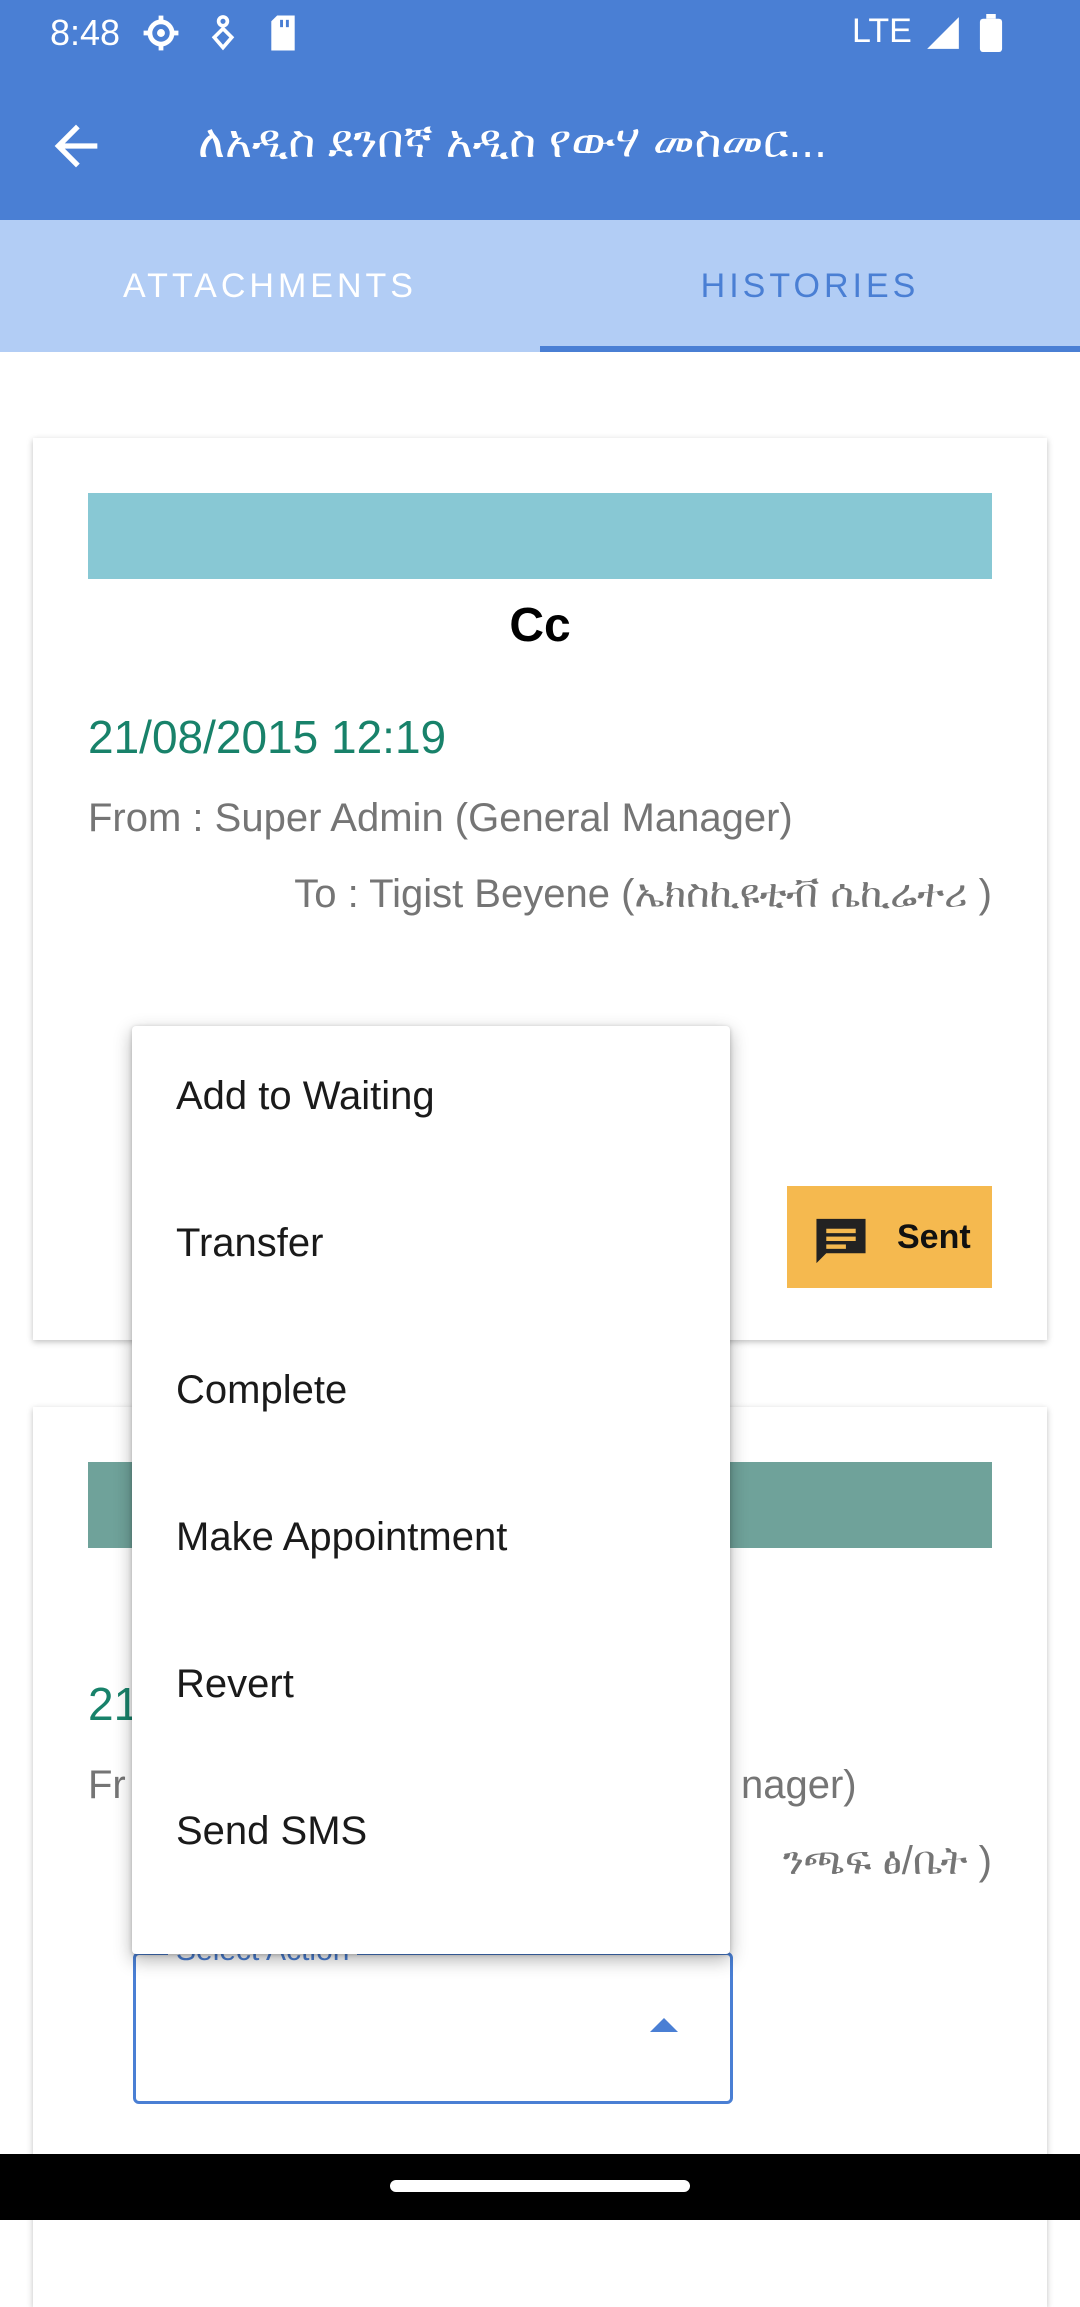 This screenshot has width=1080, height=2307. Describe the element at coordinates (440, 818) in the screenshot. I see `history-from: From : Super Admin (General Manager)` at that location.